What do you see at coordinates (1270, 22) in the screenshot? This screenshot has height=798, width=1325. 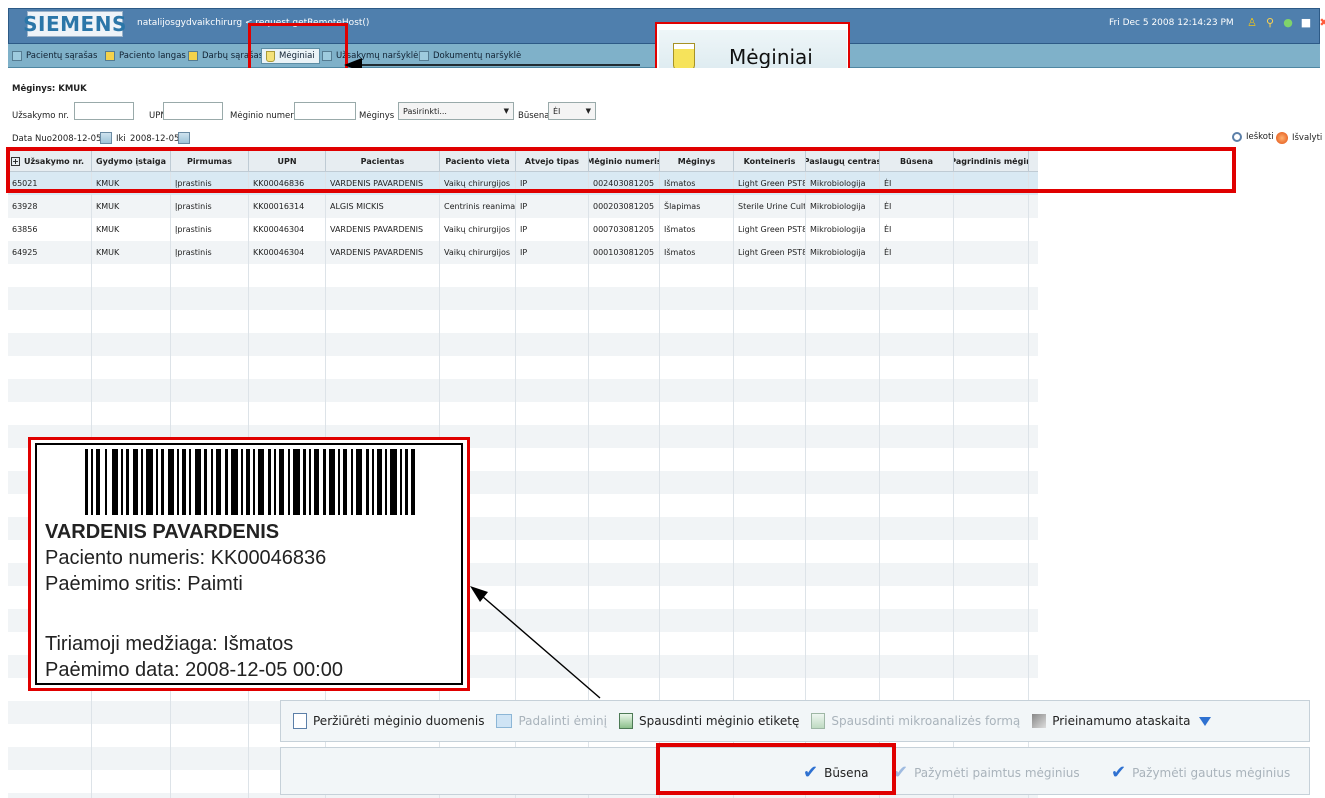 I see `key-icon: ⚲` at bounding box center [1270, 22].